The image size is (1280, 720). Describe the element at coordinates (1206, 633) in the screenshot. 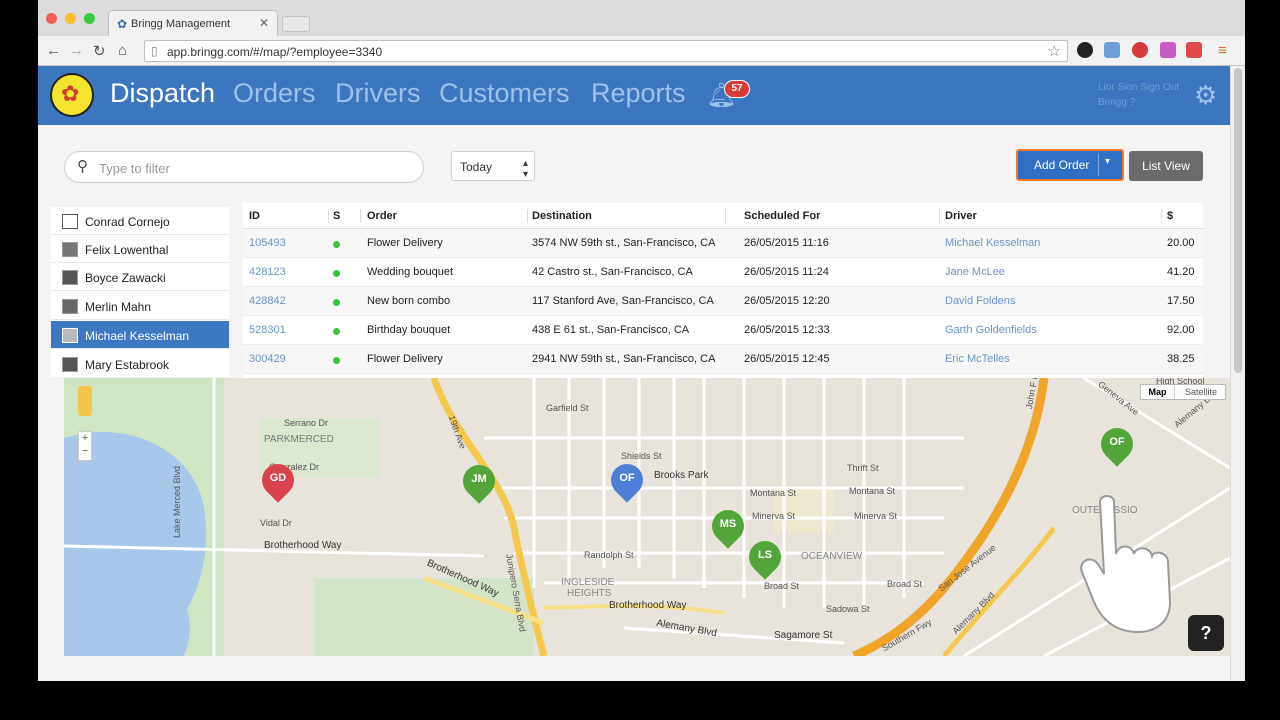

I see `help-button: ?` at that location.